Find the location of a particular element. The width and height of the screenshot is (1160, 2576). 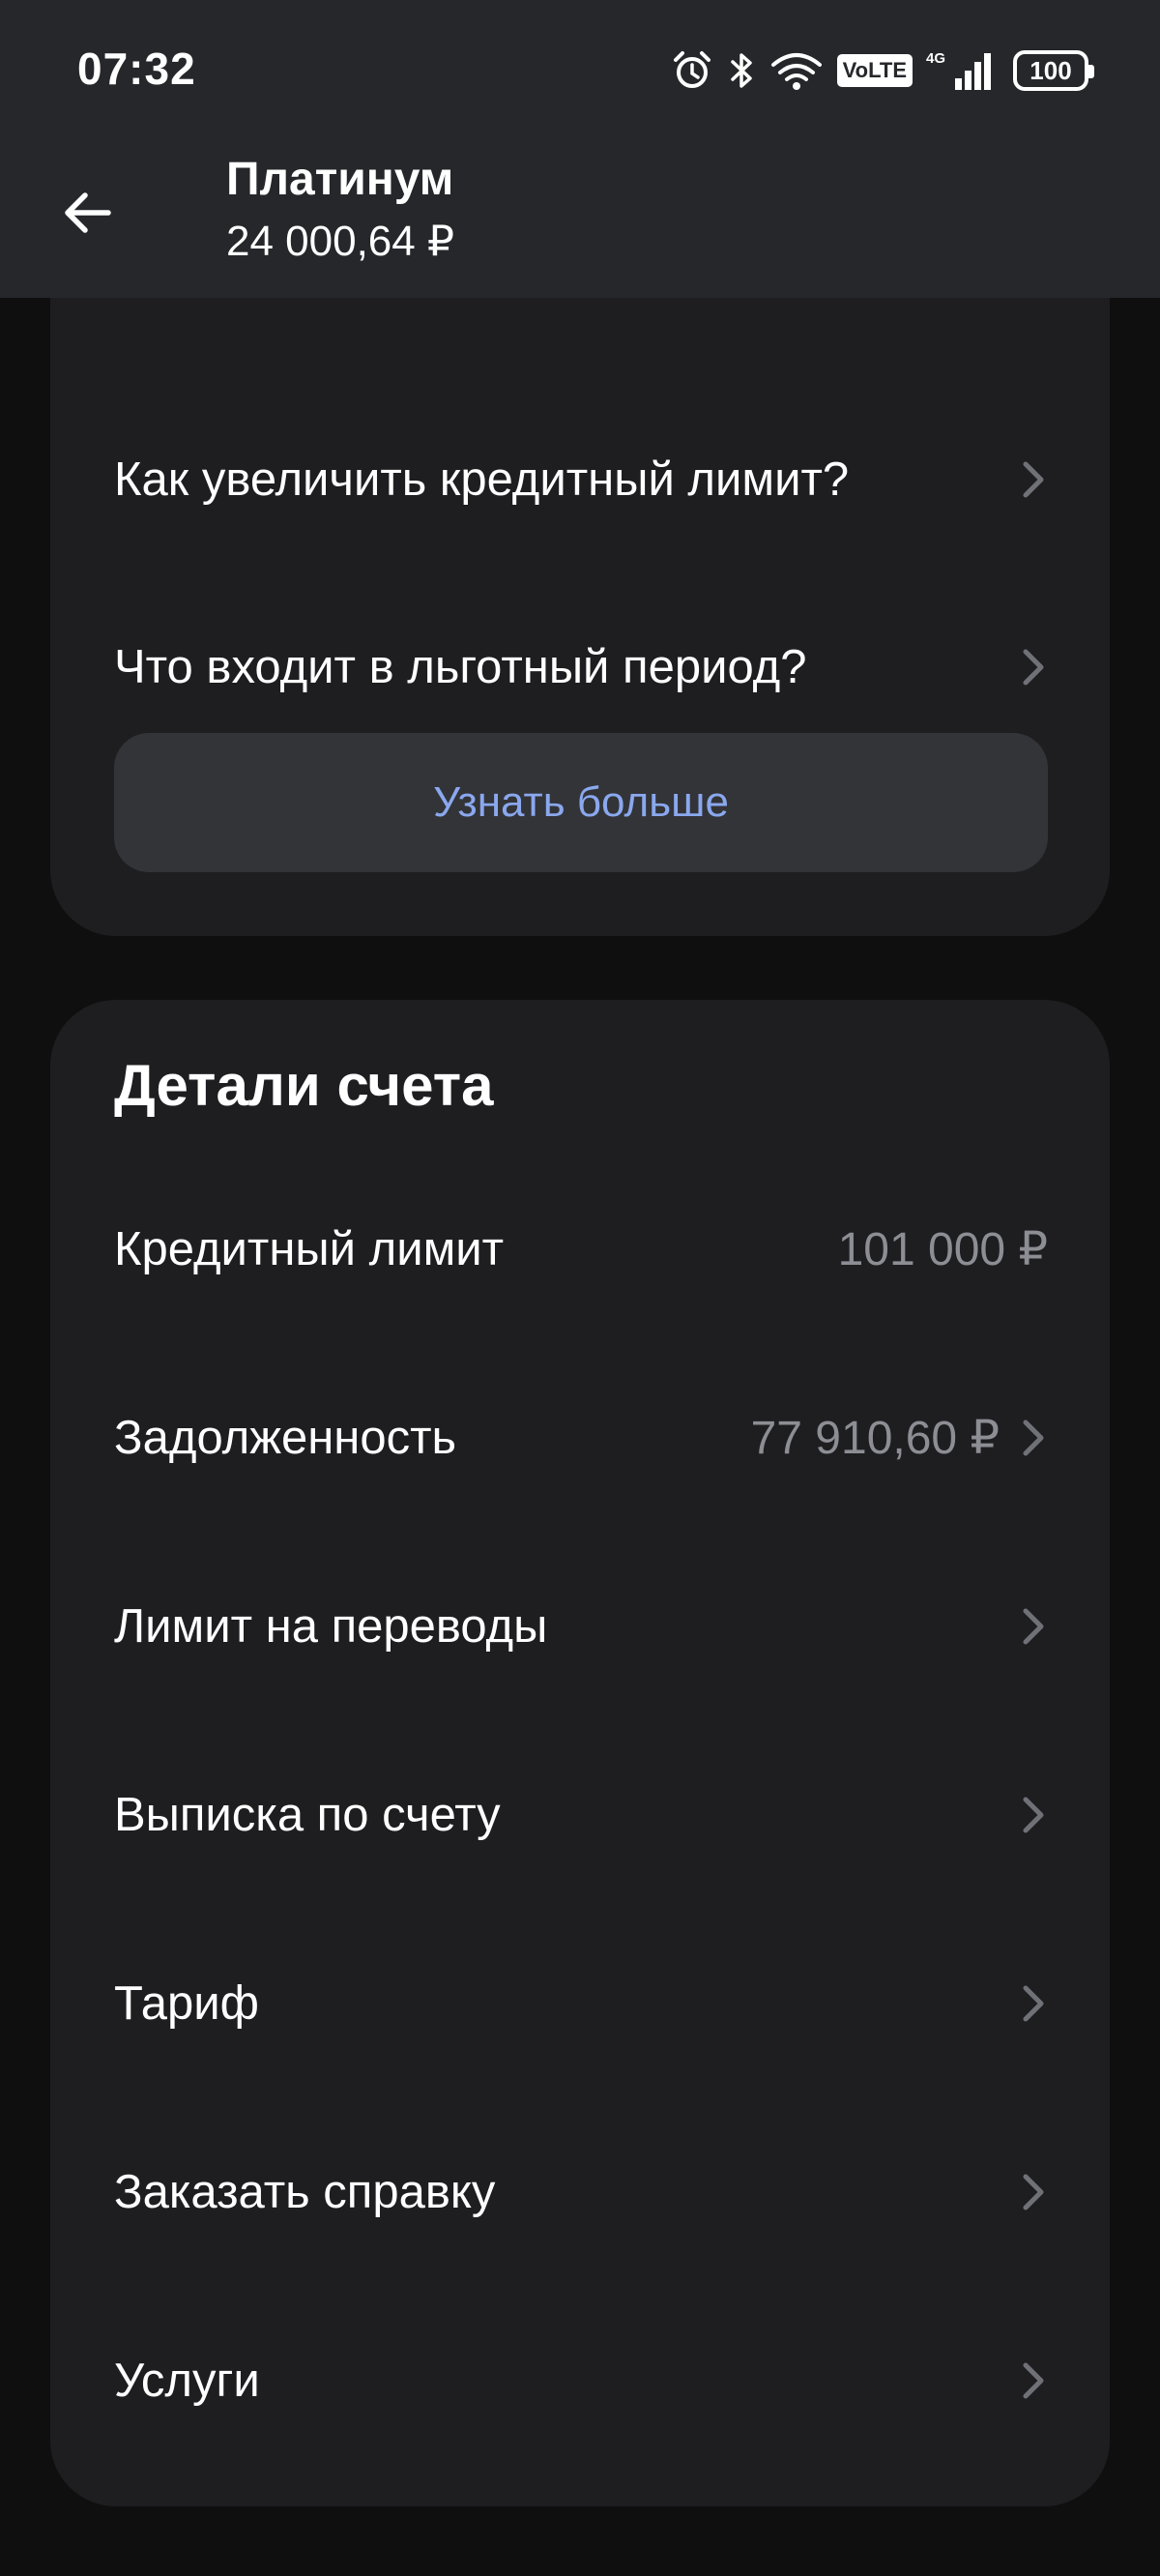

status-time: 07:32 is located at coordinates (137, 69).